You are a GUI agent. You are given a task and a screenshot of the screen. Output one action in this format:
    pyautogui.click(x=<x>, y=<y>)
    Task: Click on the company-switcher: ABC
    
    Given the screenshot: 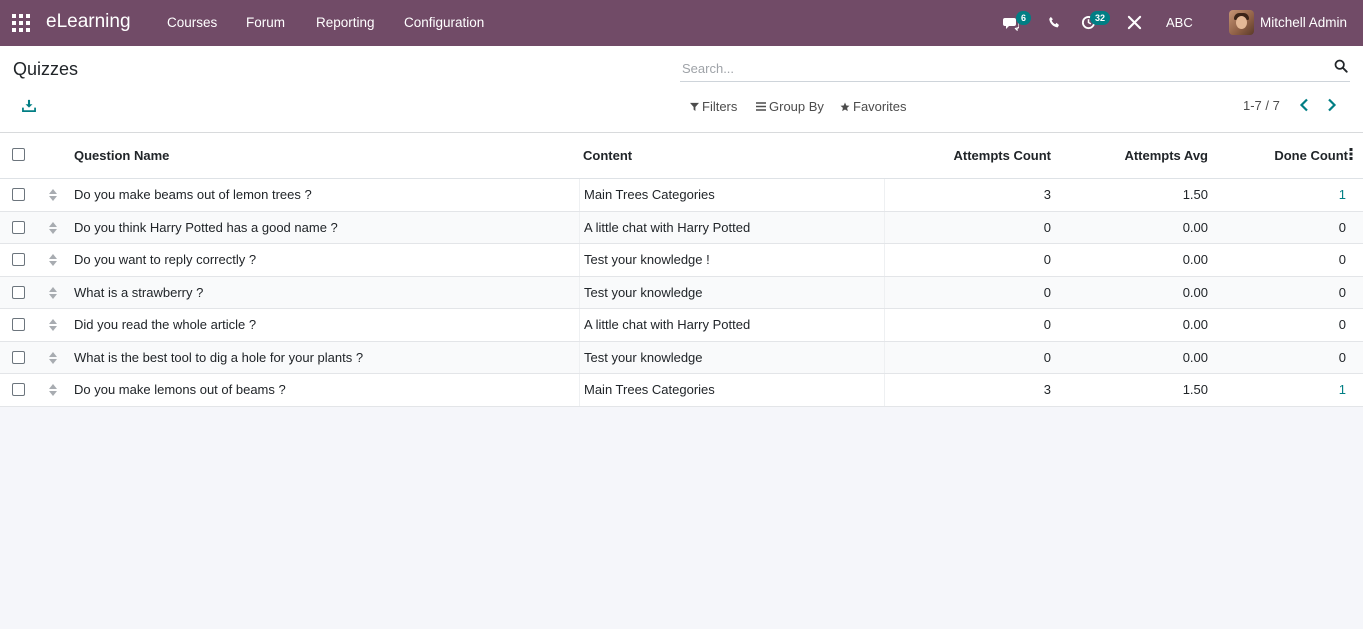 What is the action you would take?
    pyautogui.click(x=1179, y=22)
    